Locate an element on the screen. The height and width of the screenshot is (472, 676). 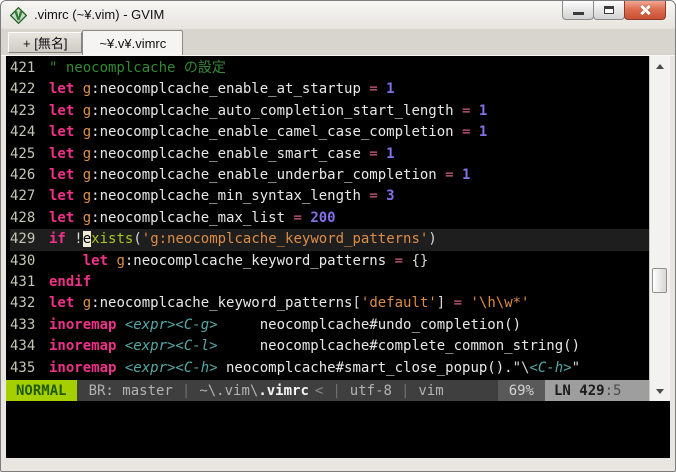
truncate-marker: < is located at coordinates (319, 390).